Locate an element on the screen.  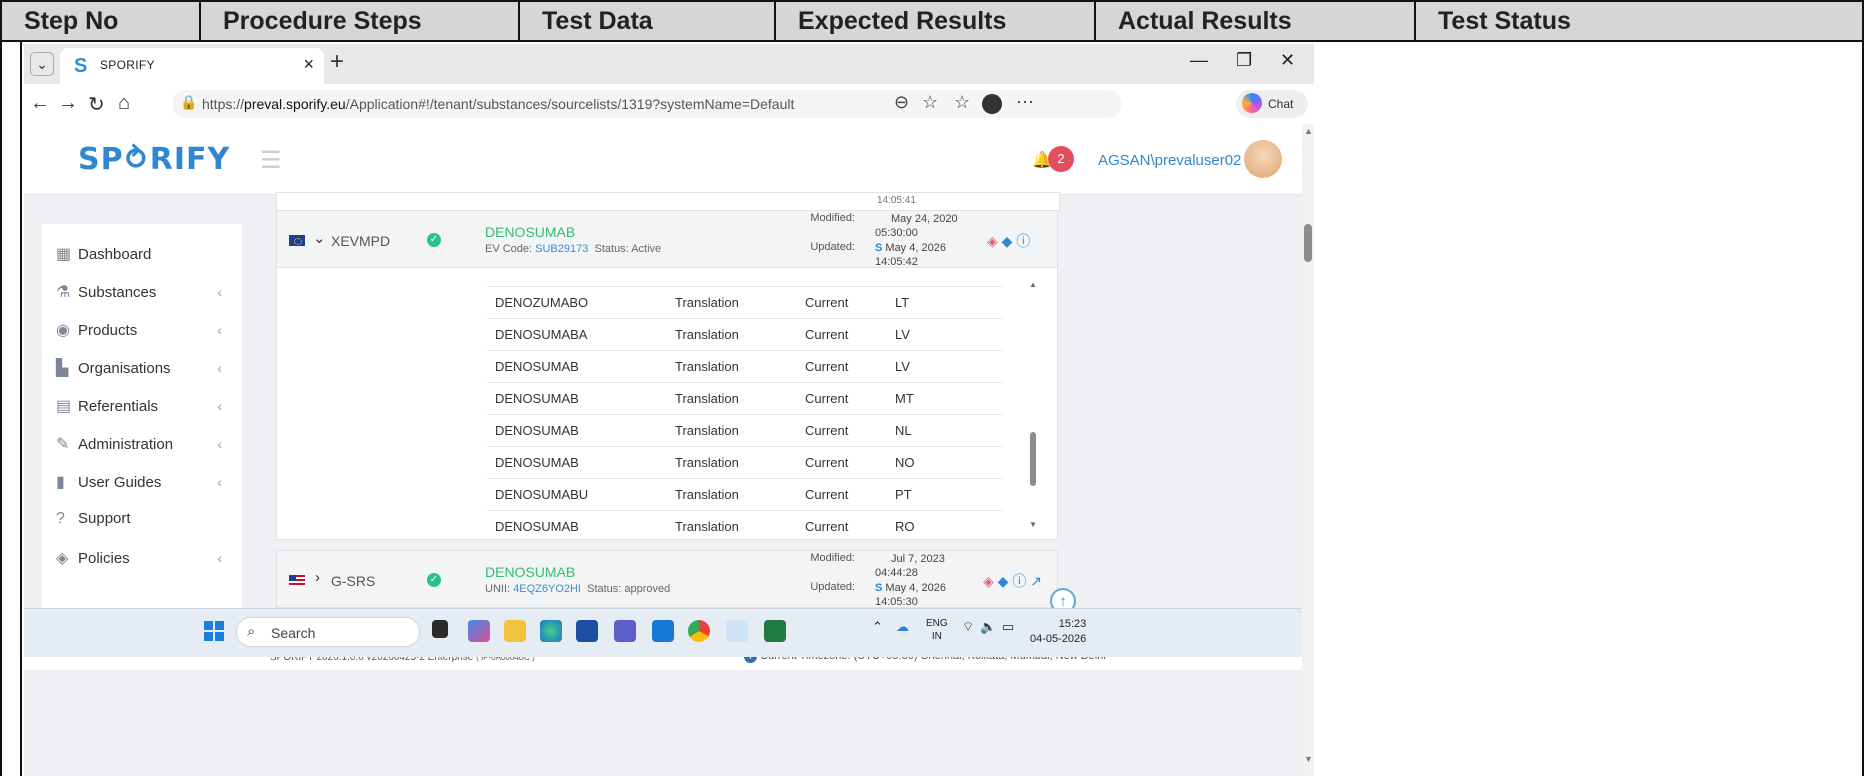
wrench-icon: ✎ is located at coordinates (63, 444).